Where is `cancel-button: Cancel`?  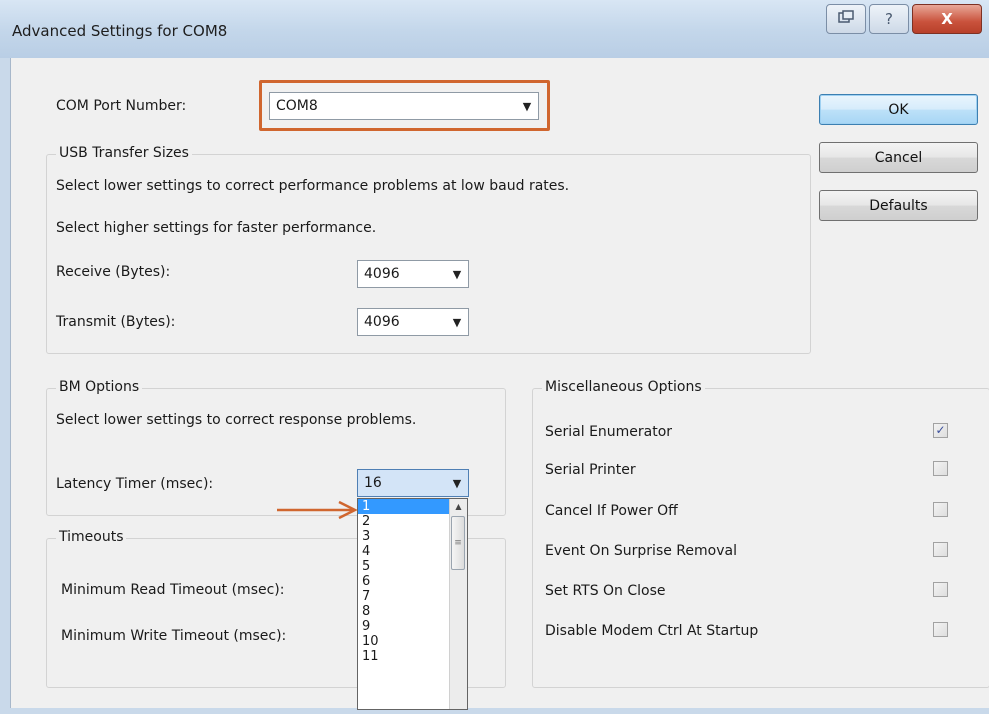
cancel-button: Cancel is located at coordinates (898, 157).